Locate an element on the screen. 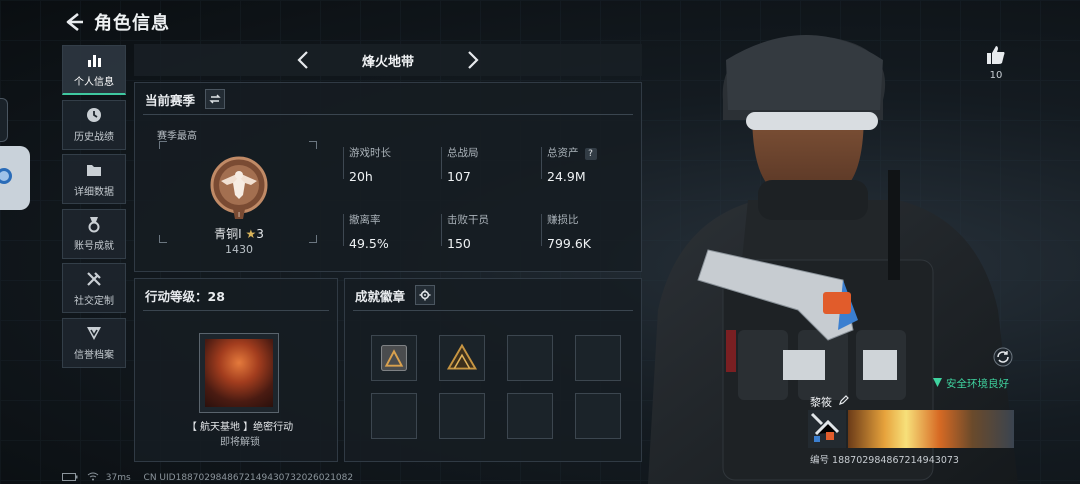 The height and width of the screenshot is (484, 1080). help-icon: ? is located at coordinates (590, 154).